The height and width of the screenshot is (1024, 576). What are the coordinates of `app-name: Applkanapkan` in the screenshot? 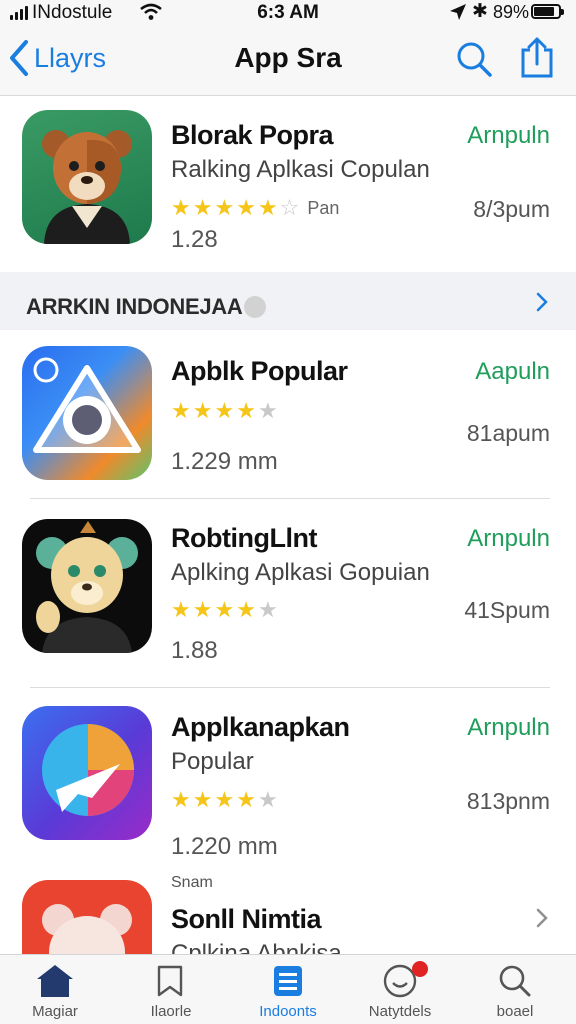 It's located at (260, 727).